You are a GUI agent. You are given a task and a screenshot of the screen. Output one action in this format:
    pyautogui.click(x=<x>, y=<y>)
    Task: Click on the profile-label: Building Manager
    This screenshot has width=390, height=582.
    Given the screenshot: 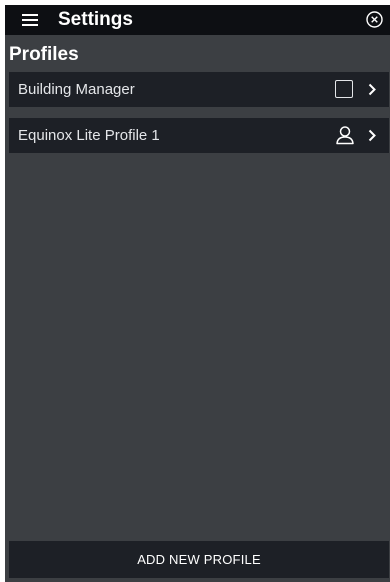 What is the action you would take?
    pyautogui.click(x=76, y=89)
    